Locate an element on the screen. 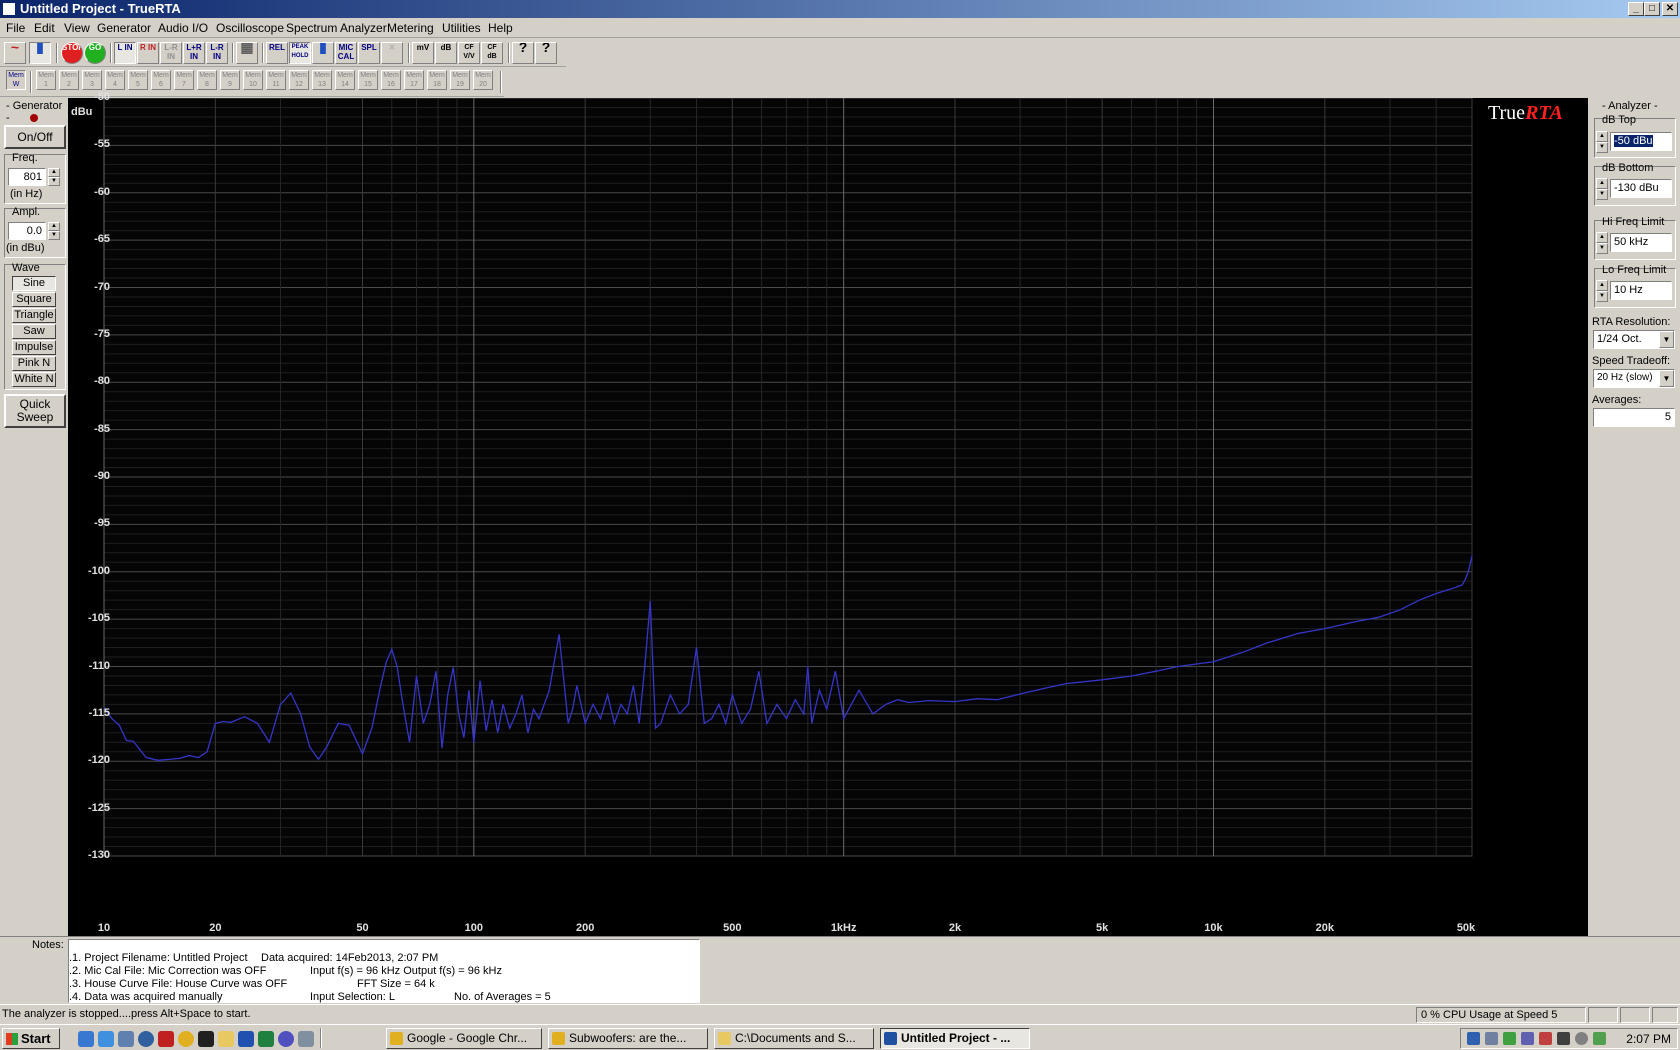  speed-tradeoff-select: 20 Hz (slow) ▼ is located at coordinates (1634, 378).